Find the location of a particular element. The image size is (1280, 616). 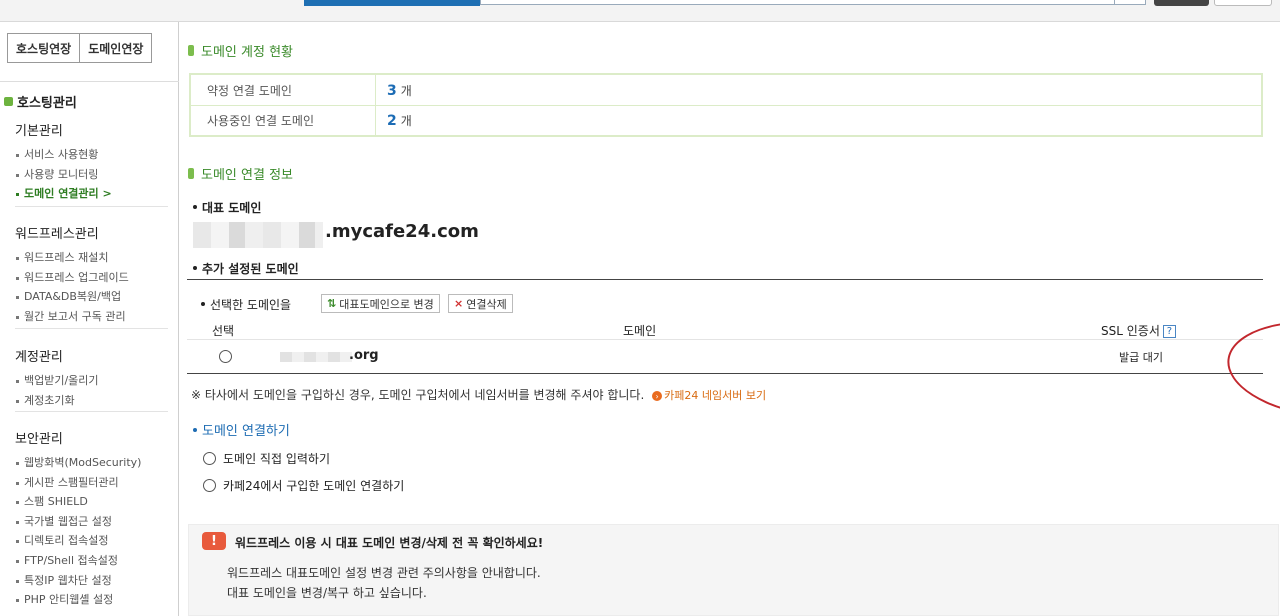

stat-value: 3개 is located at coordinates (394, 90).